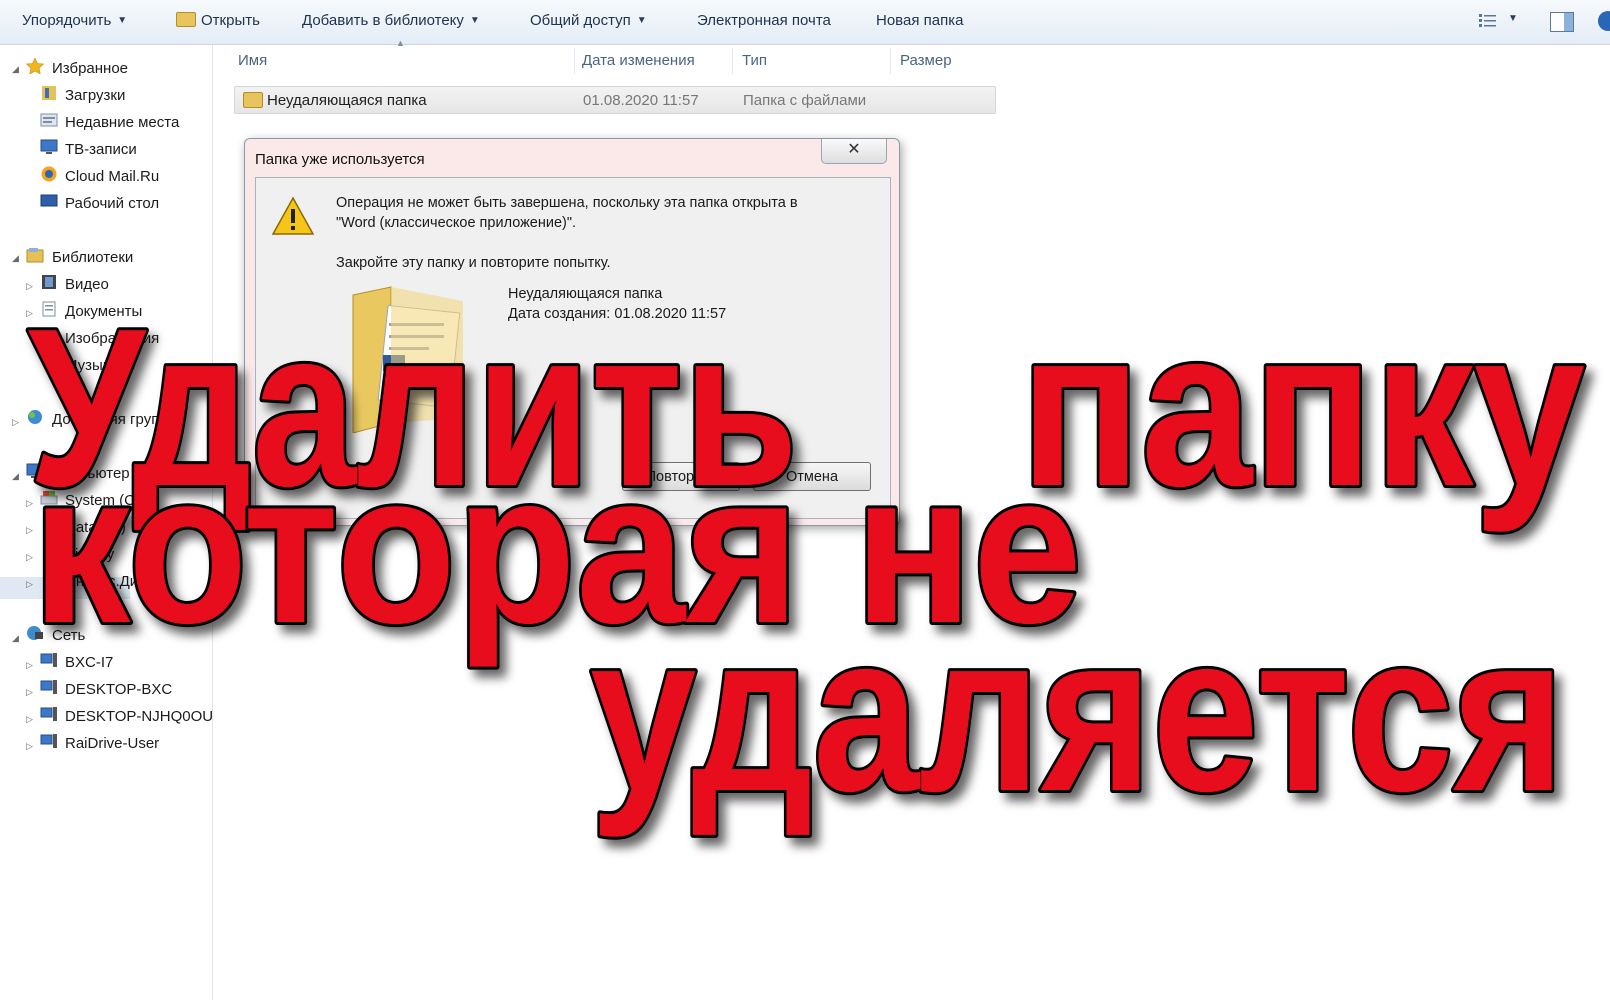 This screenshot has width=1610, height=1000. What do you see at coordinates (1488, 20) in the screenshot?
I see `view-options-icon` at bounding box center [1488, 20].